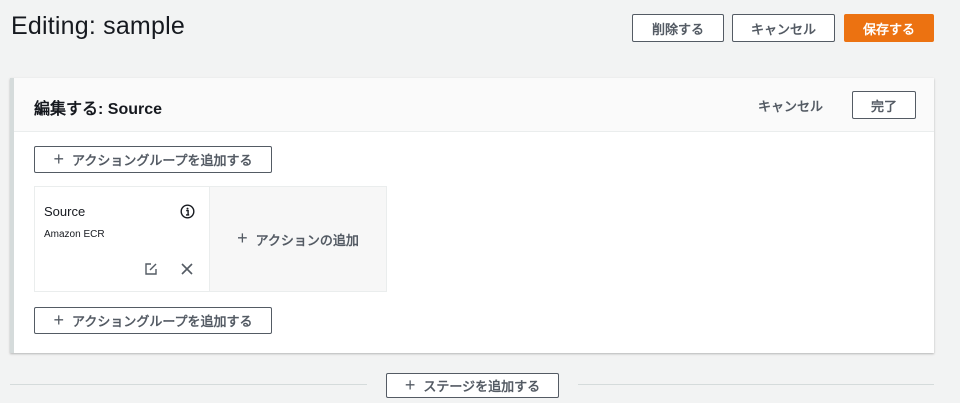 The image size is (960, 403). I want to click on done-button-label: 完了, so click(883, 106).